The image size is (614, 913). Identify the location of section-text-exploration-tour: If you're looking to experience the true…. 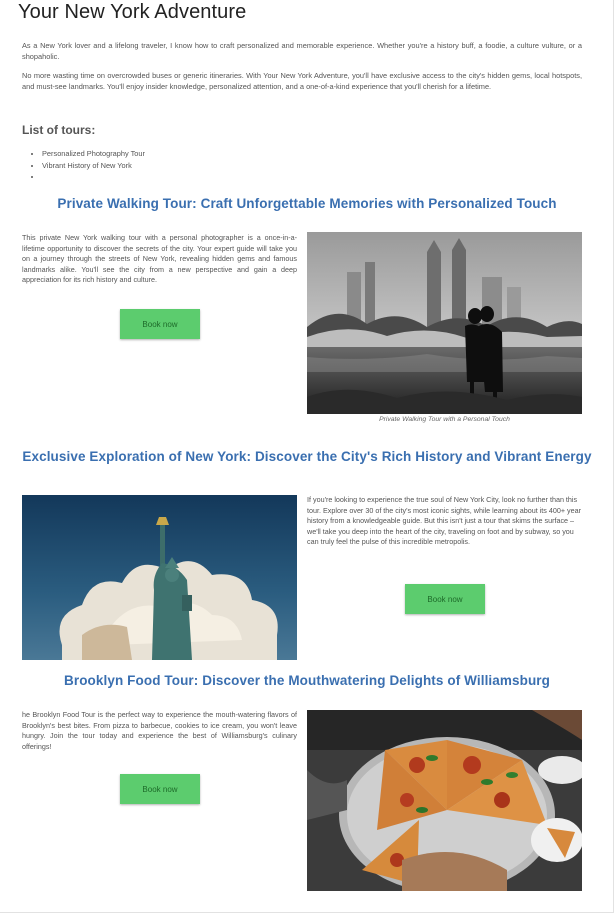
(444, 521).